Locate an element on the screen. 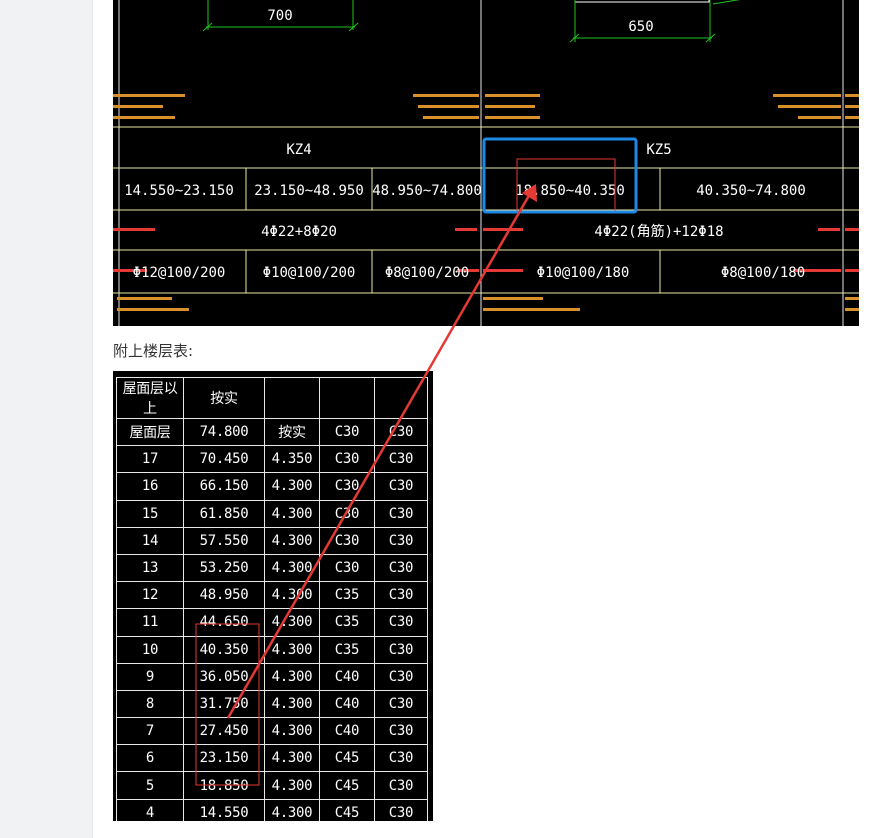  floor-table-cell: 57.550 is located at coordinates (224, 540).